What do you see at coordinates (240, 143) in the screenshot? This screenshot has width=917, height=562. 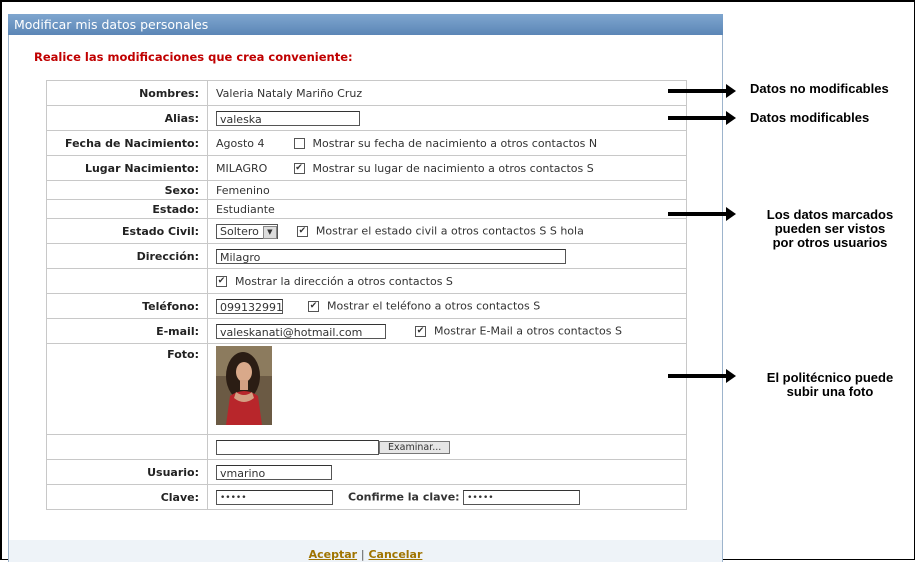 I see `fecha-value: Agosto 4` at bounding box center [240, 143].